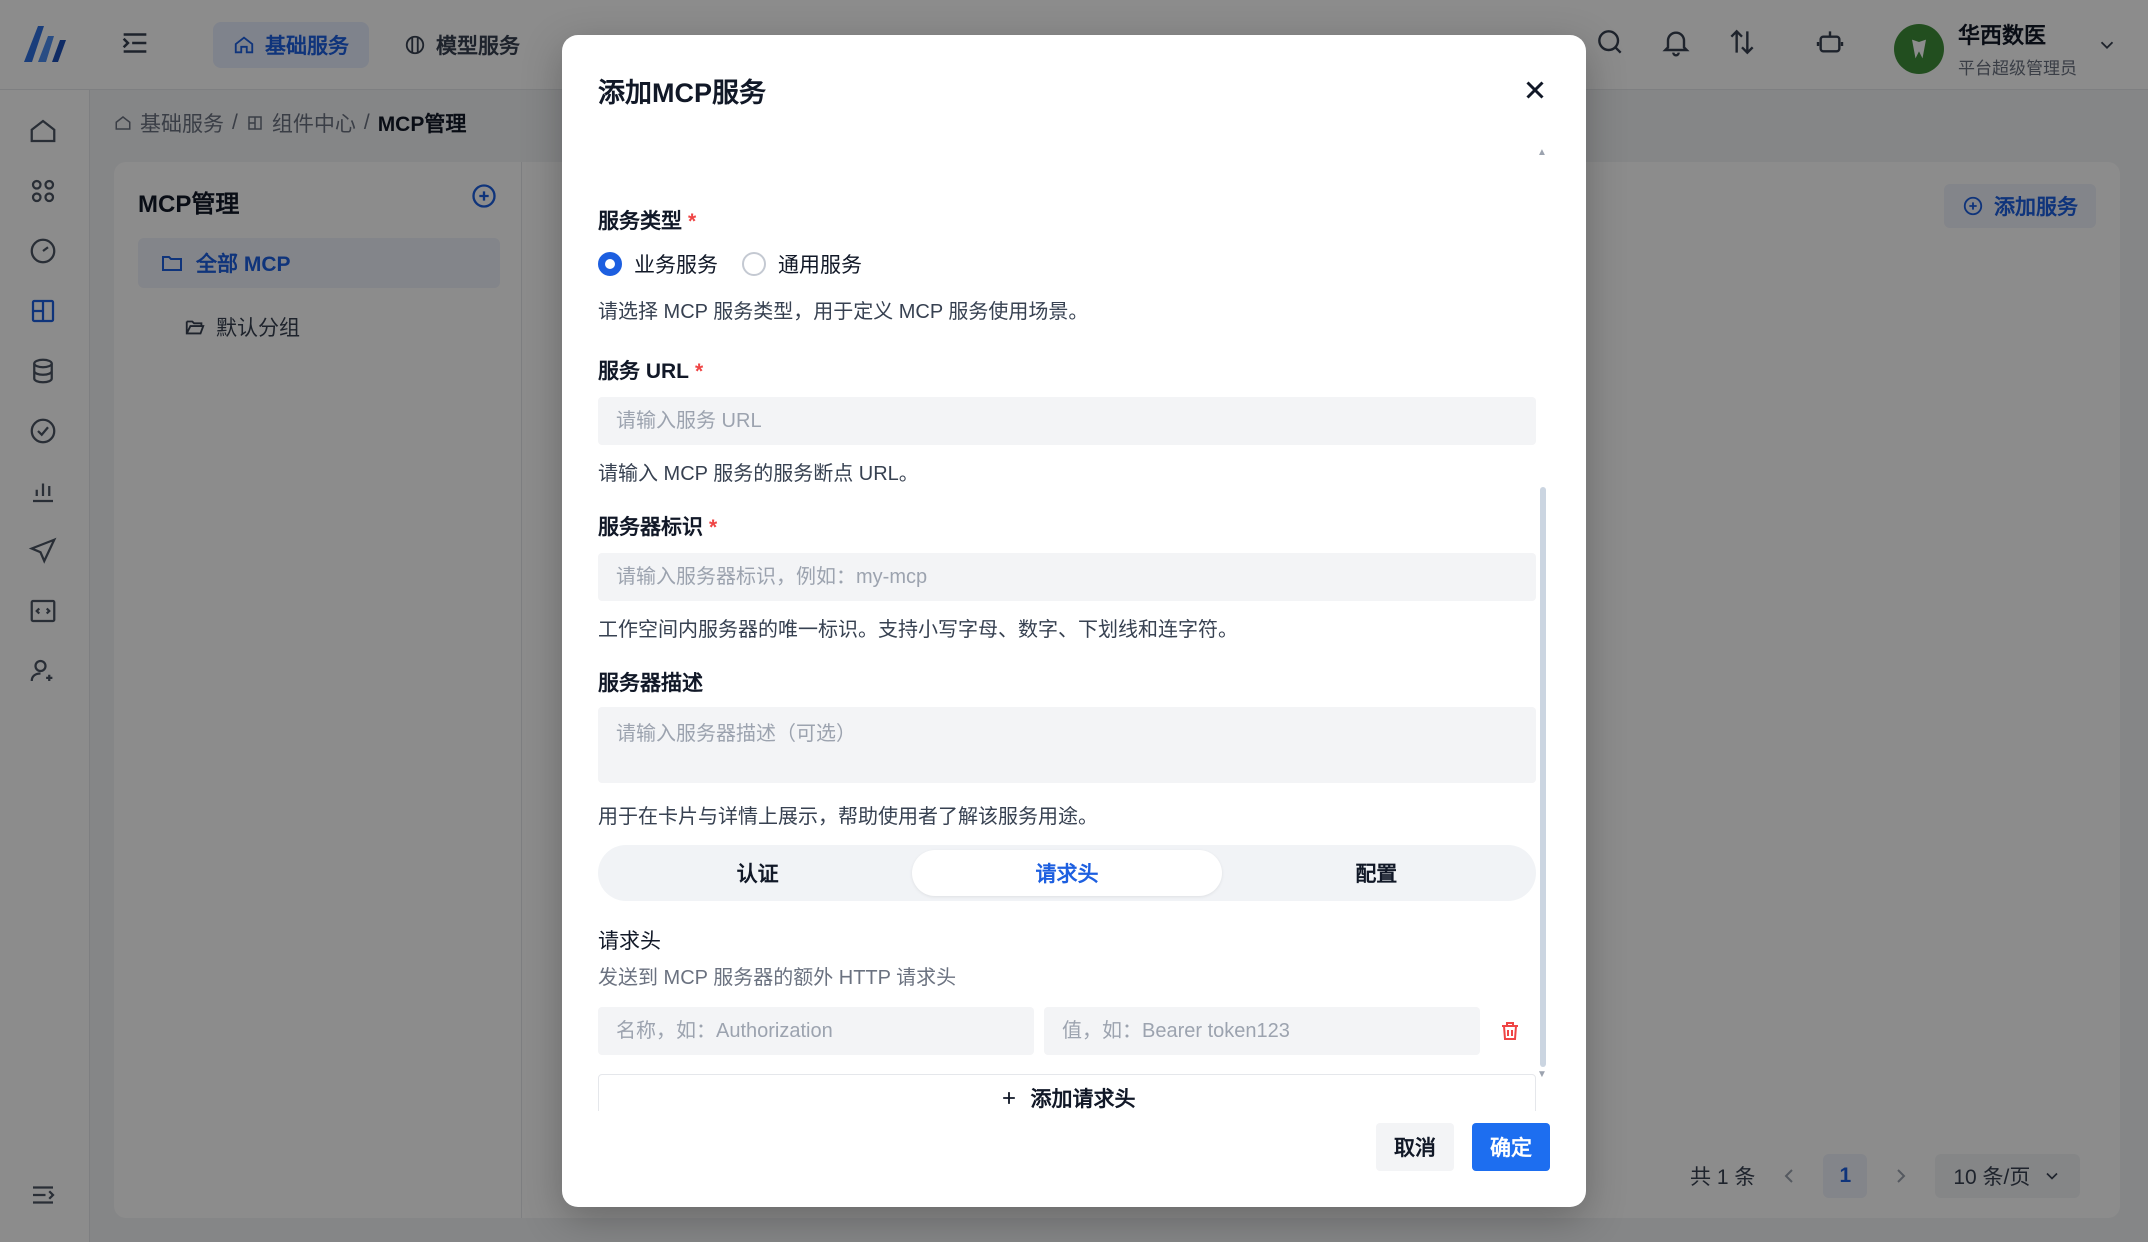 Image resolution: width=2148 pixels, height=1242 pixels. I want to click on field-help: 请输入 MCP 服务的服务断点 URL。, so click(758, 474).